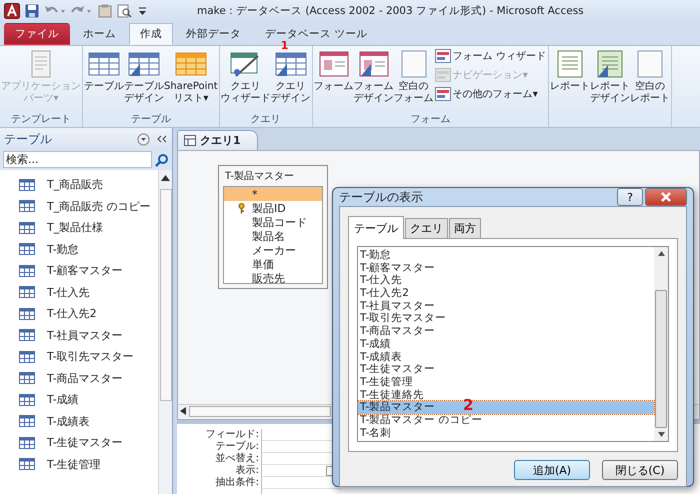  Describe the element at coordinates (273, 264) in the screenshot. I see `field-item: 単価` at that location.